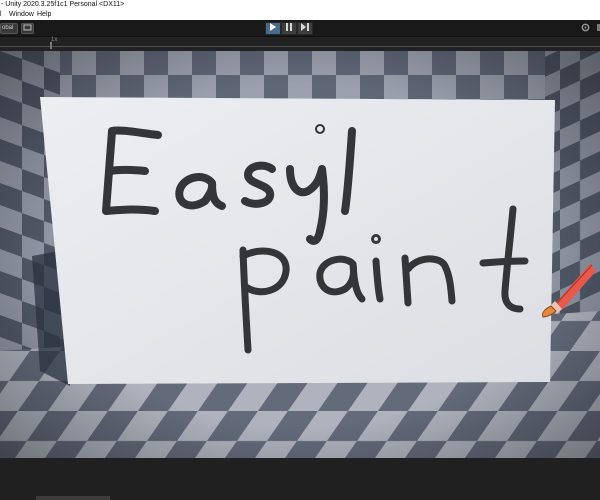 This screenshot has height=500, width=600. I want to click on global-toggle-button: obal, so click(9, 28).